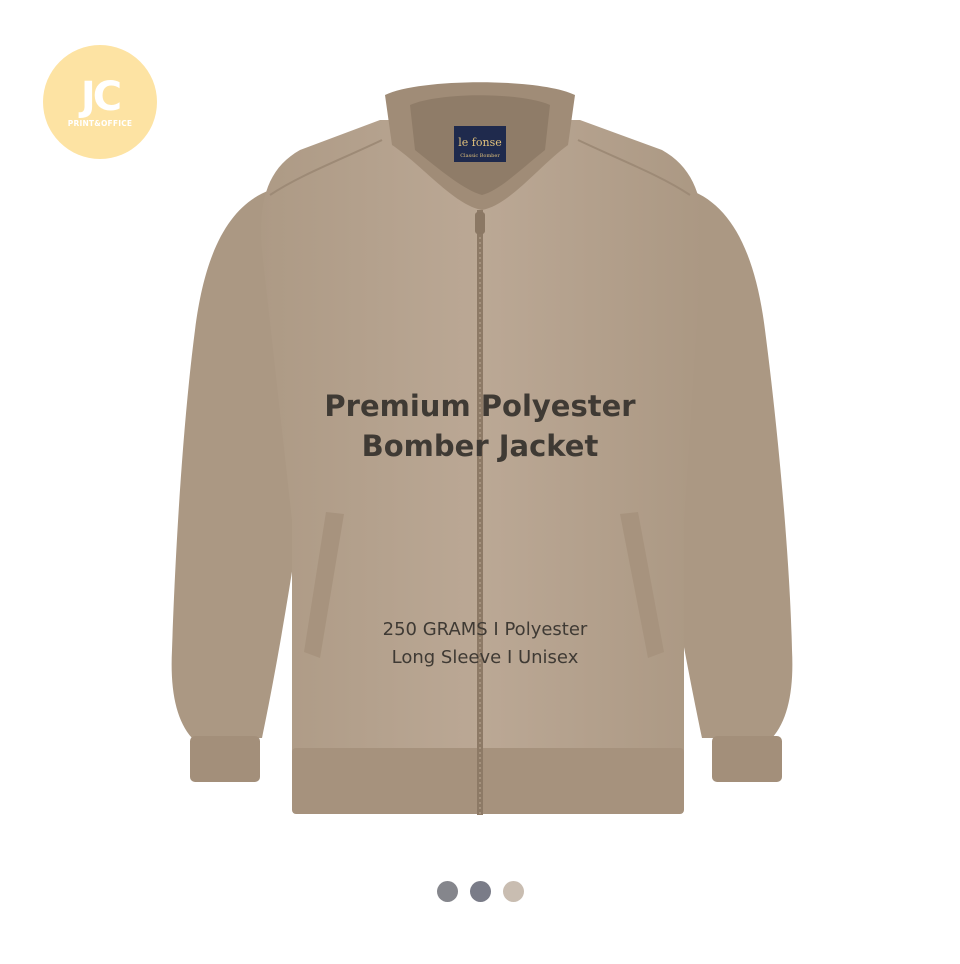 This screenshot has height=964, width=960. Describe the element at coordinates (480, 223) in the screenshot. I see `zipper-pull` at that location.